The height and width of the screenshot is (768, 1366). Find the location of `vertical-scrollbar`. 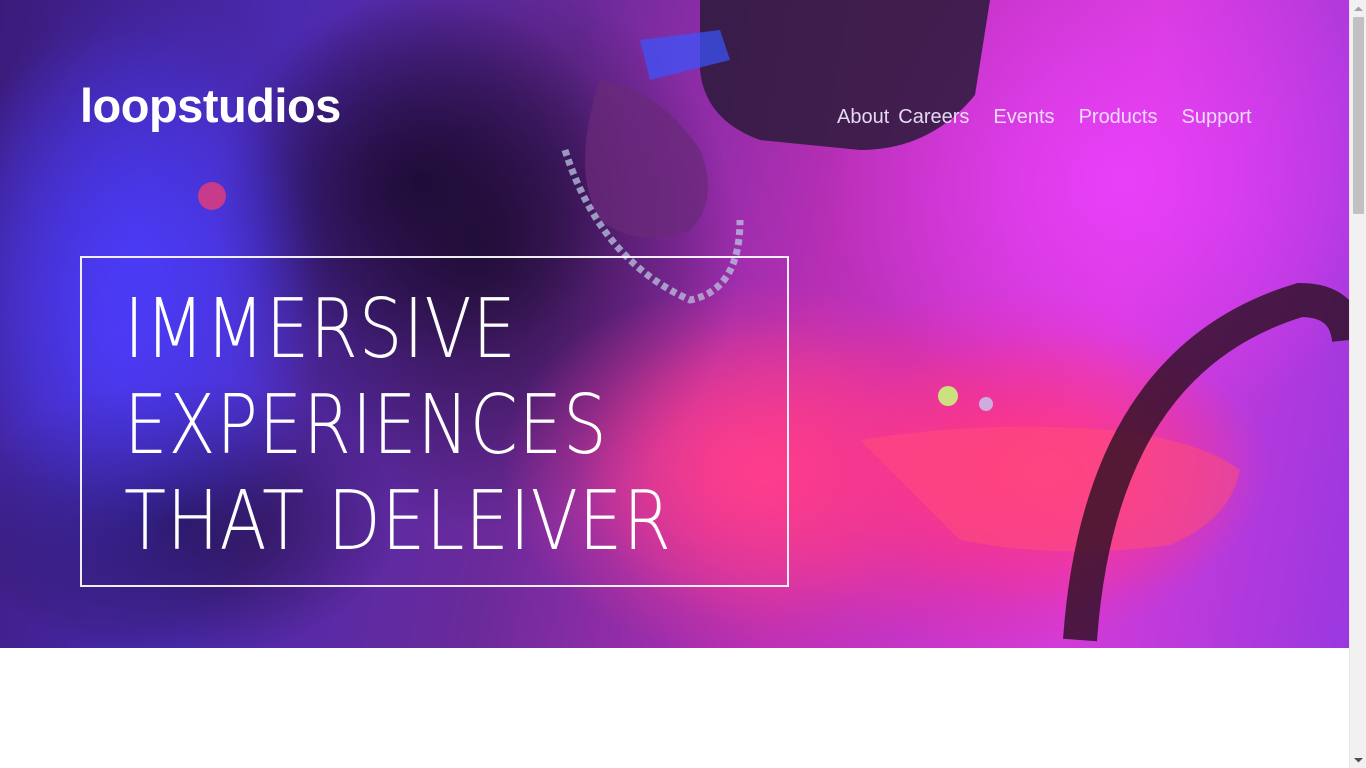

vertical-scrollbar is located at coordinates (1357, 384).